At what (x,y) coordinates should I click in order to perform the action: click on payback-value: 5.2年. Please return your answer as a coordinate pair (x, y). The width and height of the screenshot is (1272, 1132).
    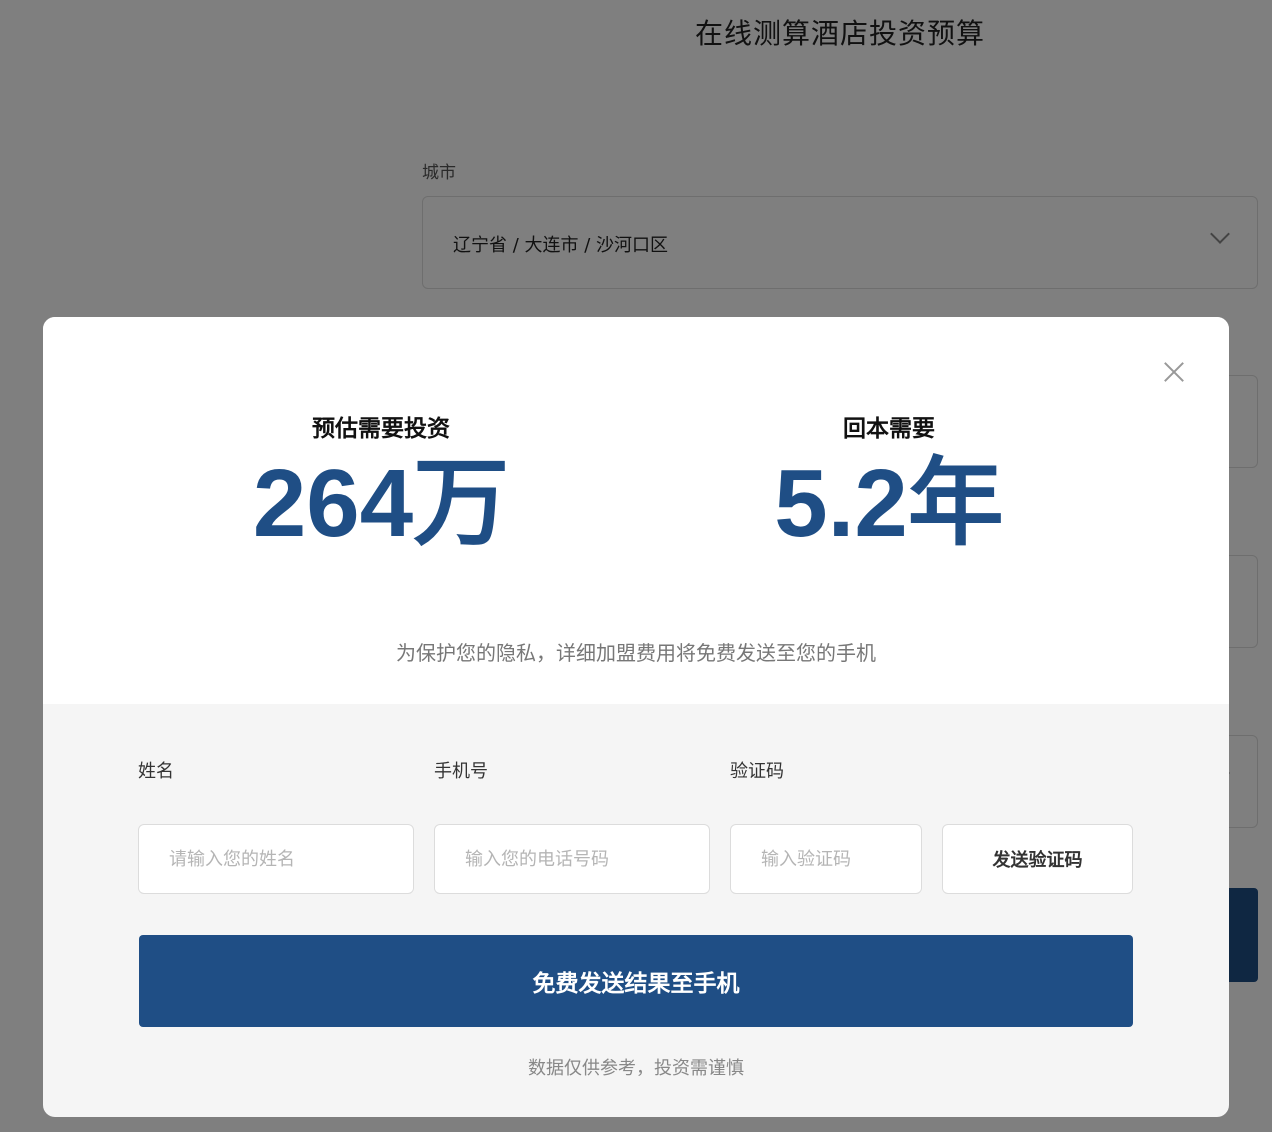
    Looking at the image, I should click on (889, 503).